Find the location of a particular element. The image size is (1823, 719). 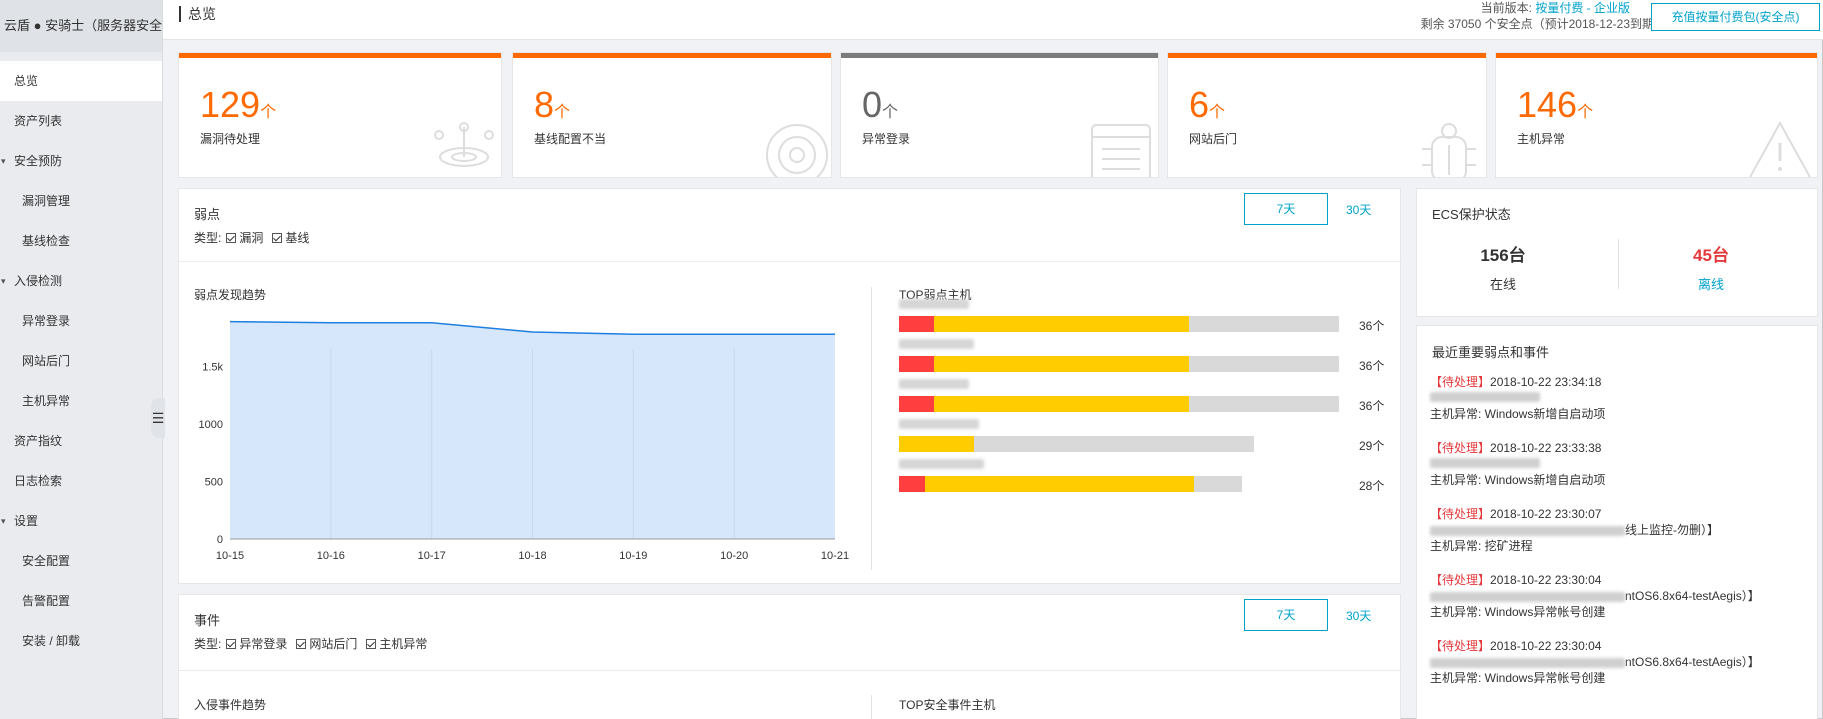

recent-item-header: 【待处理】2018-10-22 23:34:18 is located at coordinates (1515, 381).